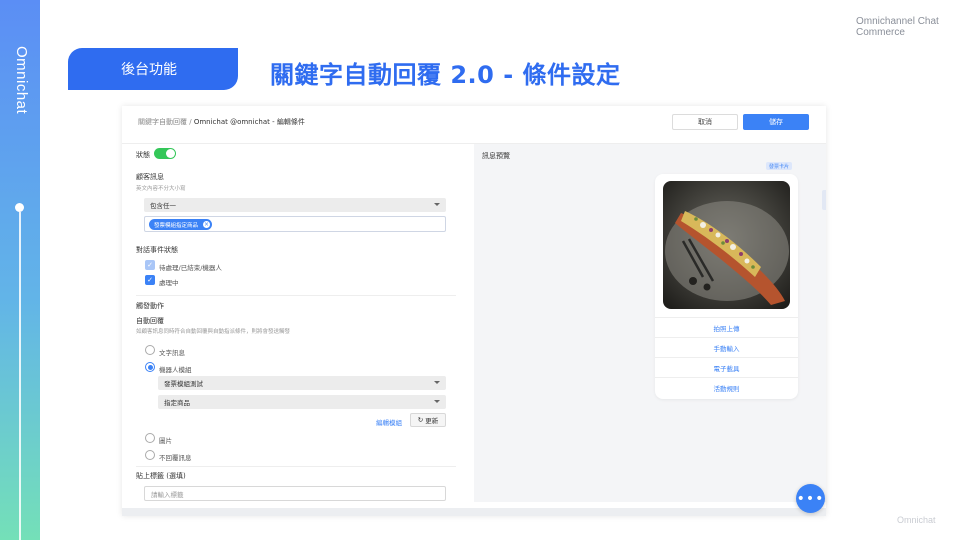 The height and width of the screenshot is (540, 960). I want to click on customer-message-hint: 英文內容不分大小寫, so click(161, 189).